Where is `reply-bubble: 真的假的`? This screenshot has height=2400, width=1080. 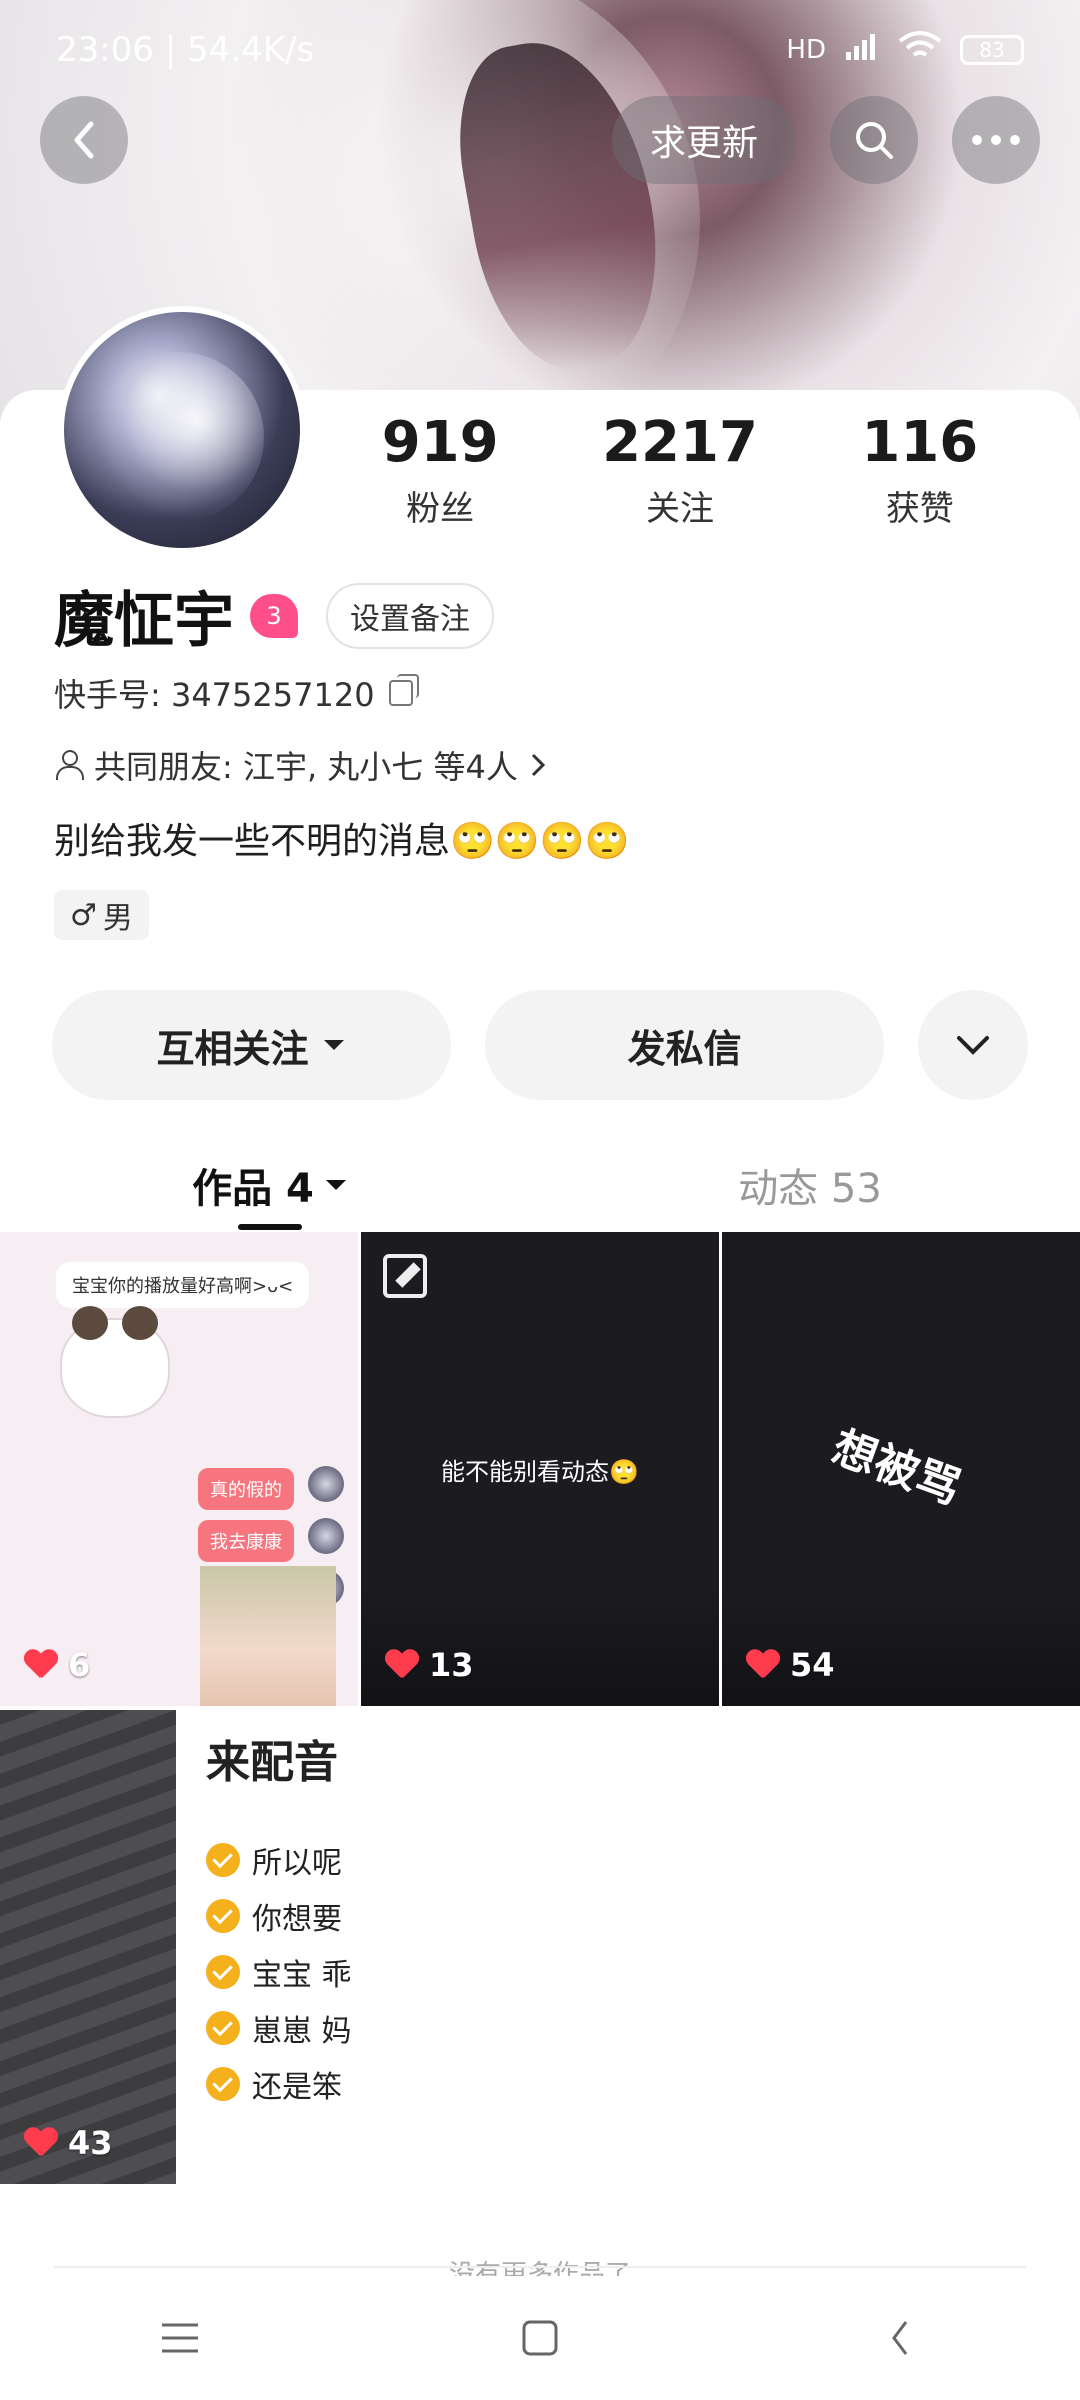
reply-bubble: 真的假的 is located at coordinates (246, 1489).